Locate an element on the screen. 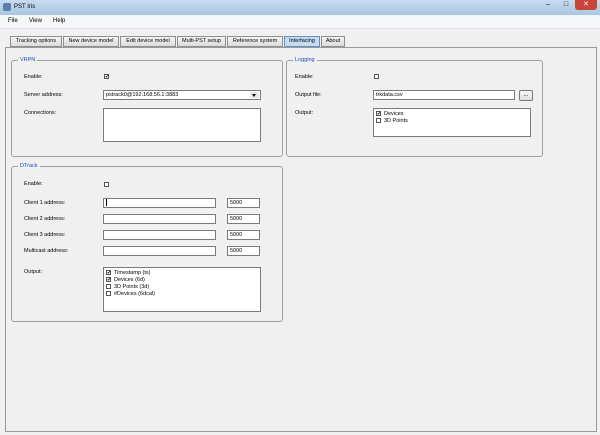  dtrack-output-timestamp: ✔ Timestamp (ts) is located at coordinates (128, 273).